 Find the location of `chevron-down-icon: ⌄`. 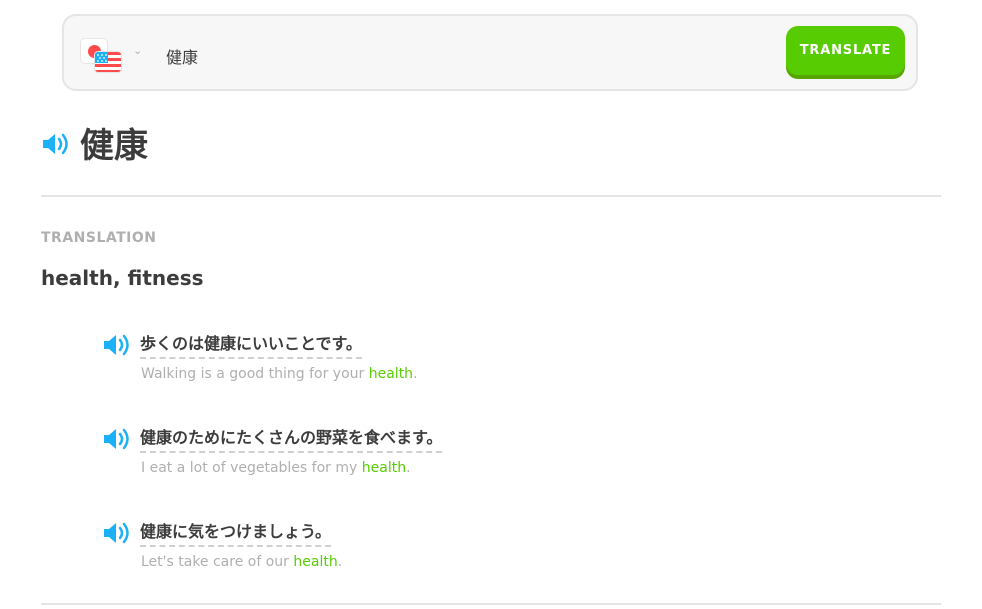

chevron-down-icon: ⌄ is located at coordinates (138, 50).